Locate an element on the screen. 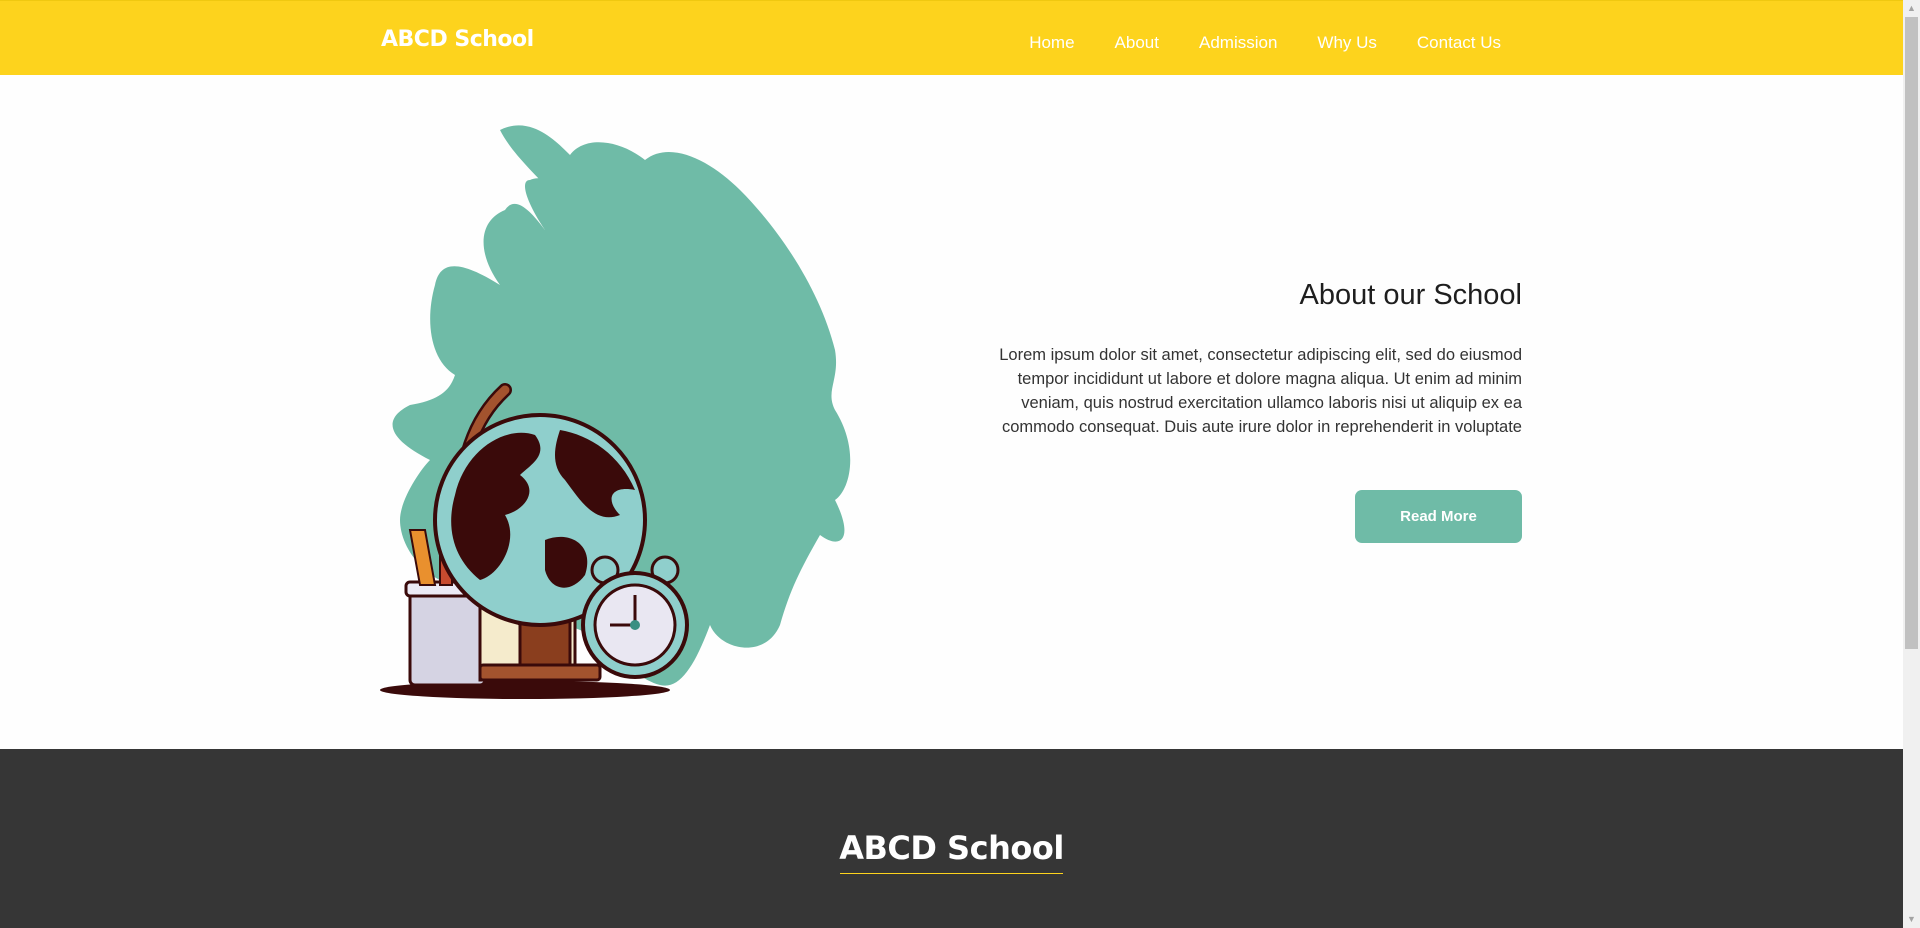 This screenshot has width=1920, height=928. nav-contact-us: Contact Us is located at coordinates (1459, 43).